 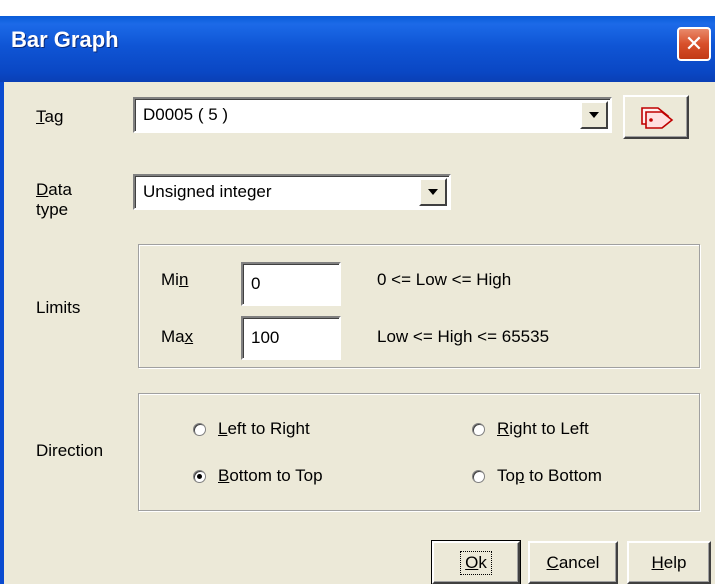 What do you see at coordinates (265, 337) in the screenshot?
I see `max-value: 100` at bounding box center [265, 337].